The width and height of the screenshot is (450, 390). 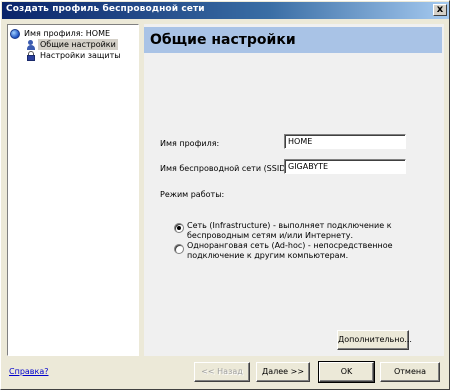 I want to click on ssid-field: GIGABYTE, so click(x=345, y=166).